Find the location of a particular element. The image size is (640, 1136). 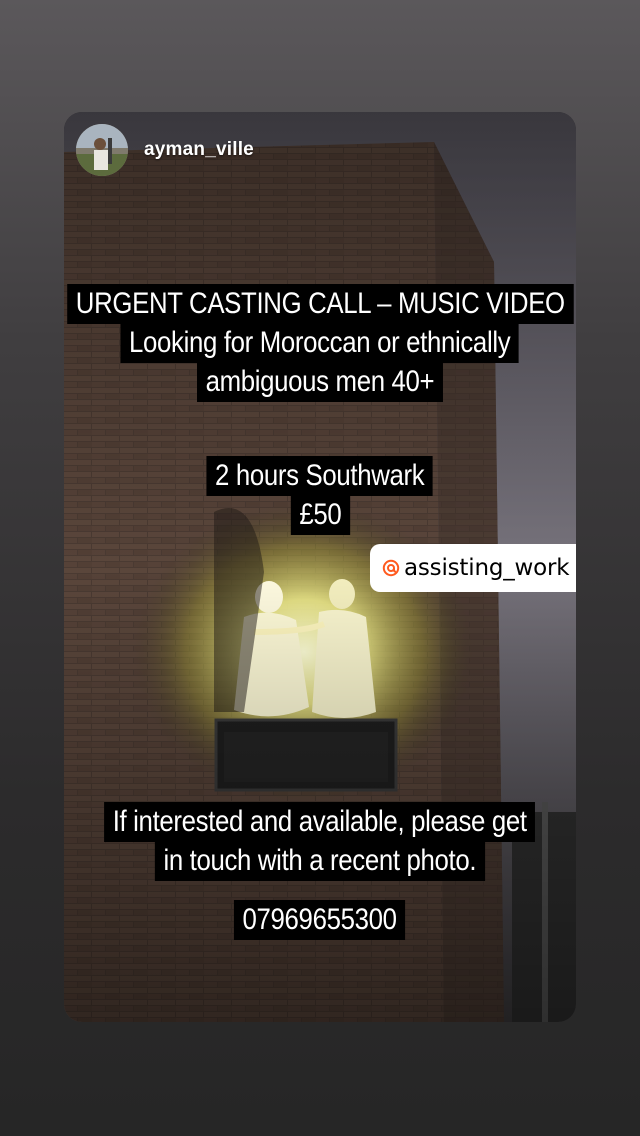

caption-line: 2 hours Southwark is located at coordinates (320, 476).